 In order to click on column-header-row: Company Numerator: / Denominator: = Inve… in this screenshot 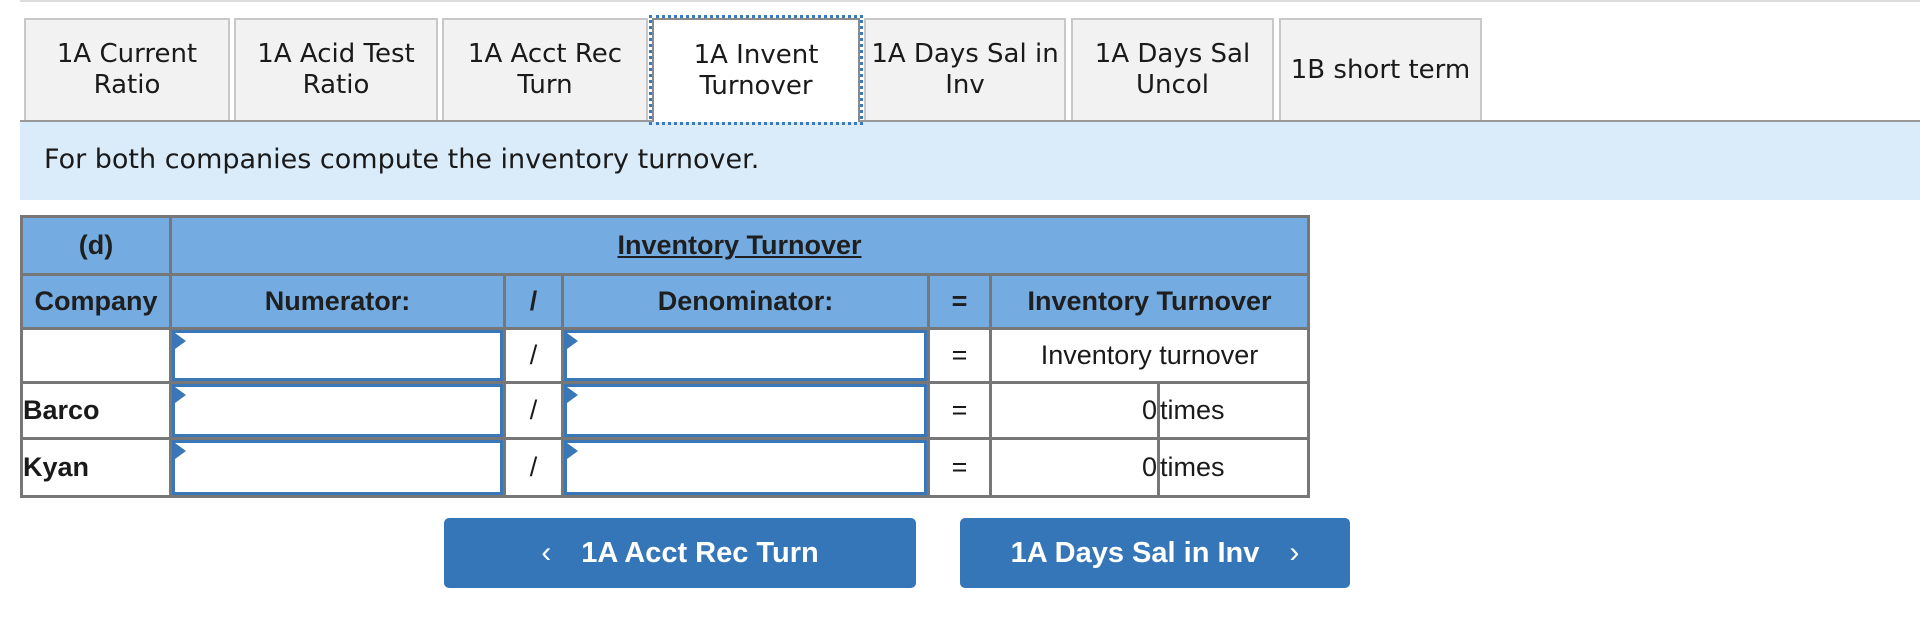, I will do `click(665, 301)`.